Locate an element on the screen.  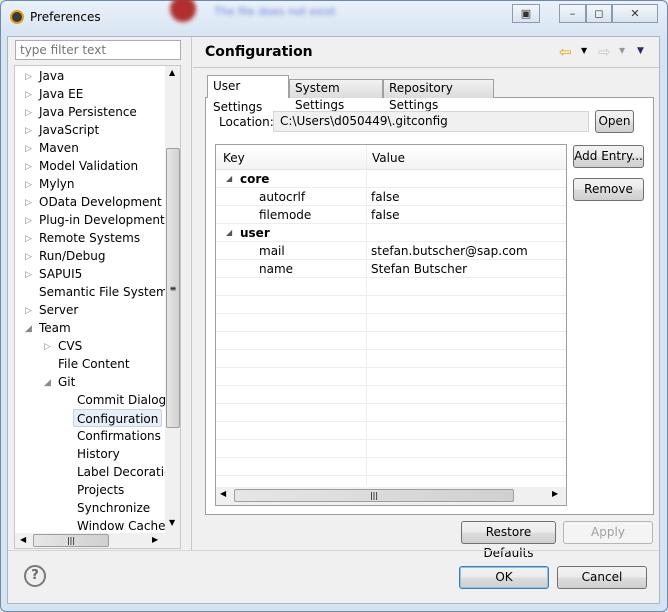
tree-item: History is located at coordinates (98, 454).